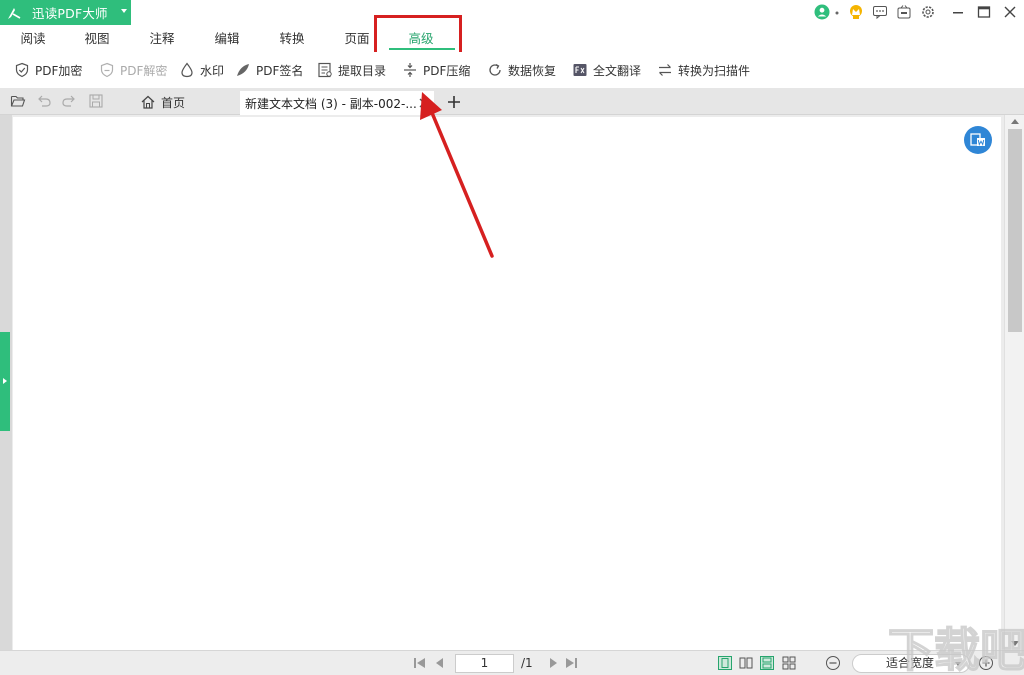 The height and width of the screenshot is (675, 1024). I want to click on gear-icon, so click(928, 12).